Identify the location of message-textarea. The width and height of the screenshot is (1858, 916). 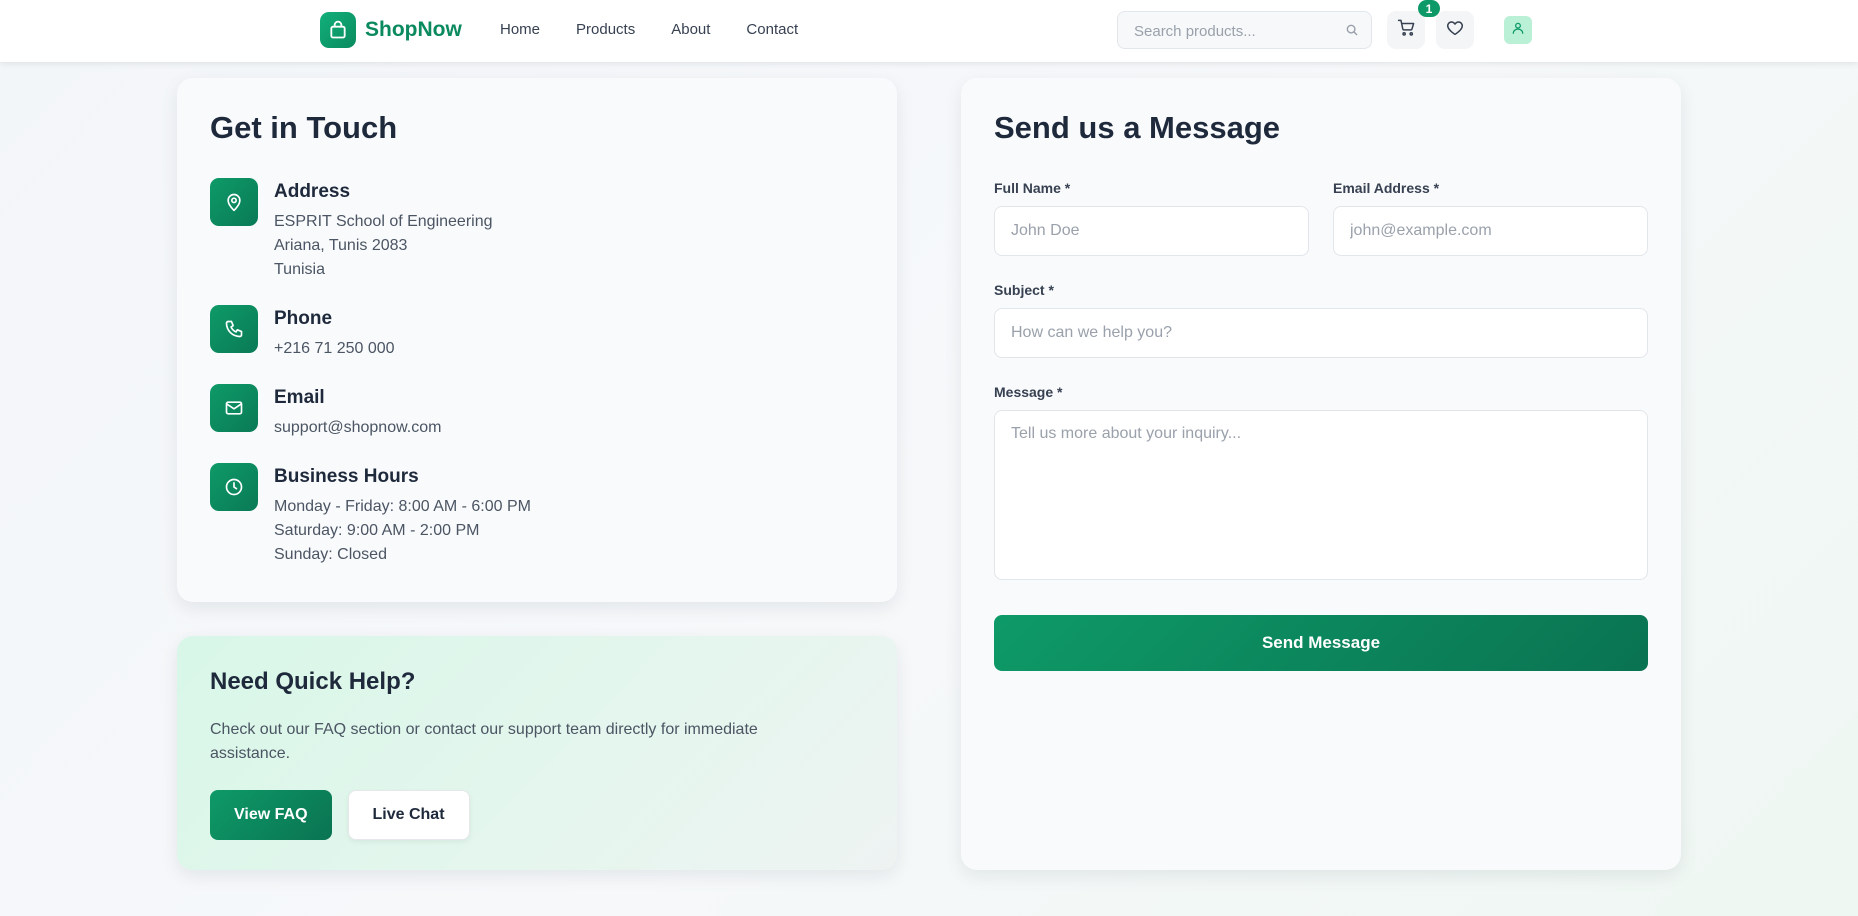
(1321, 495).